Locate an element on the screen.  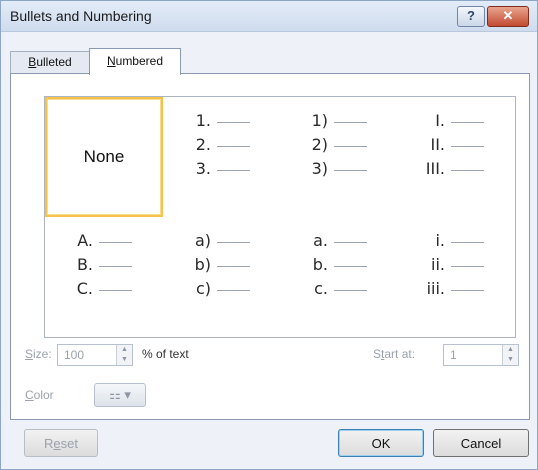
numbering-option-row: b. is located at coordinates (339, 267).